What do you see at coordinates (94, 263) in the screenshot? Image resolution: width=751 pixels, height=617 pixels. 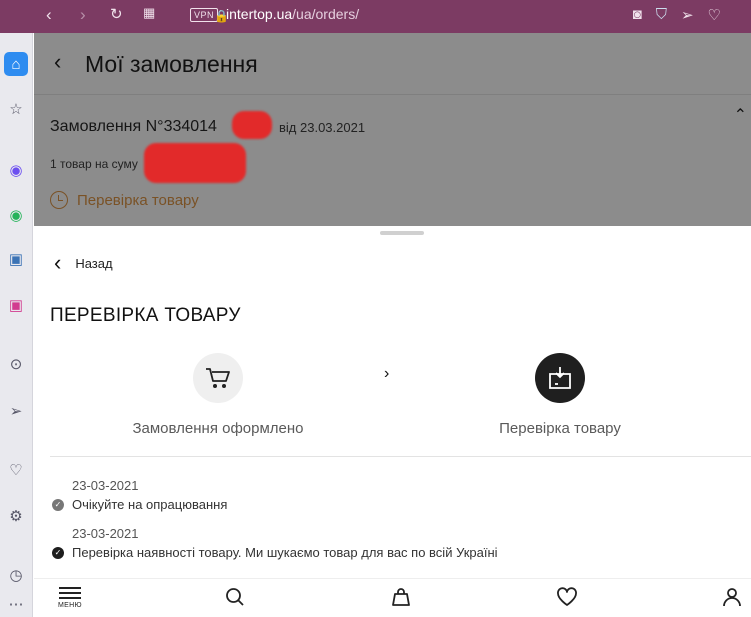 I see `back-label: Назад` at bounding box center [94, 263].